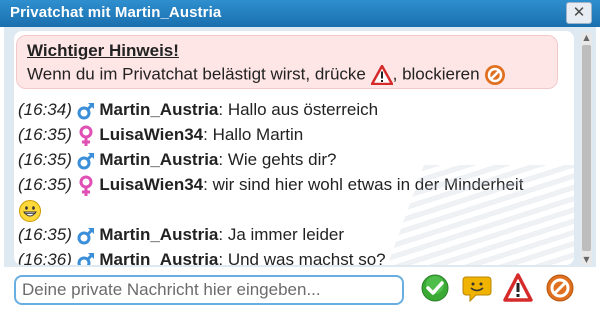 The width and height of the screenshot is (600, 314). Describe the element at coordinates (579, 13) in the screenshot. I see `close-button: ✕` at that location.